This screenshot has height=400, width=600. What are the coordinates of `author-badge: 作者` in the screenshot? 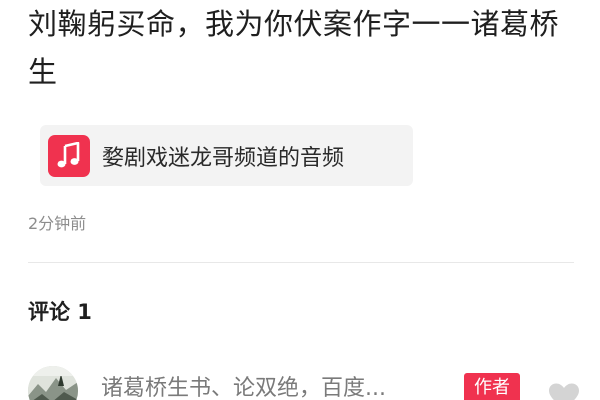 It's located at (492, 386).